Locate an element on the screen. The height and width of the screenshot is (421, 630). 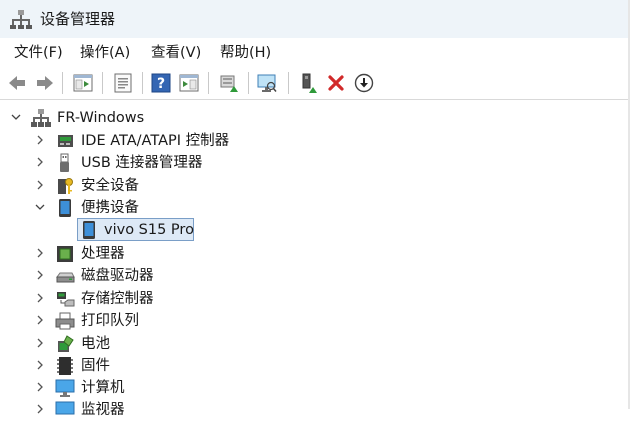
tree-item-label: 处理器 is located at coordinates (103, 254).